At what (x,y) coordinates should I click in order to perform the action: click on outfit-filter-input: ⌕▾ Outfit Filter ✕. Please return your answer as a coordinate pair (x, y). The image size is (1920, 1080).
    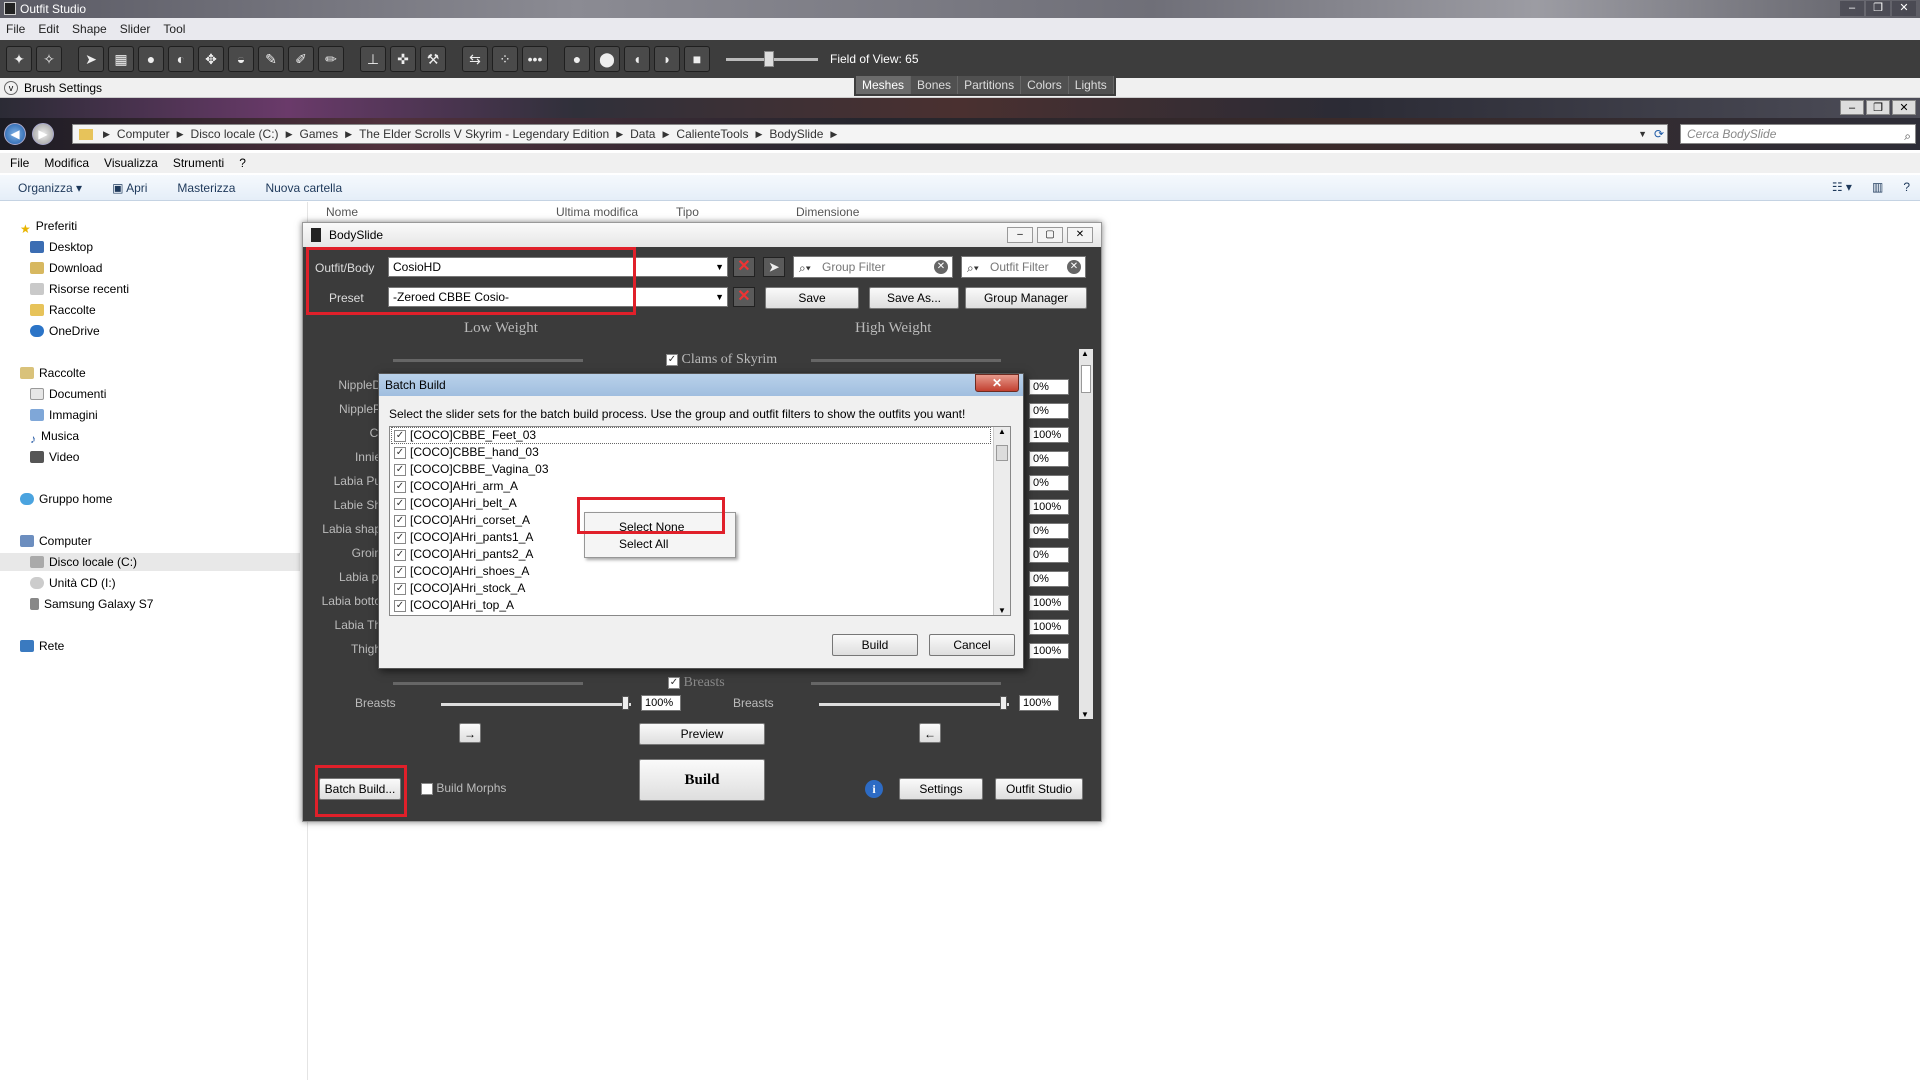
    Looking at the image, I should click on (1023, 267).